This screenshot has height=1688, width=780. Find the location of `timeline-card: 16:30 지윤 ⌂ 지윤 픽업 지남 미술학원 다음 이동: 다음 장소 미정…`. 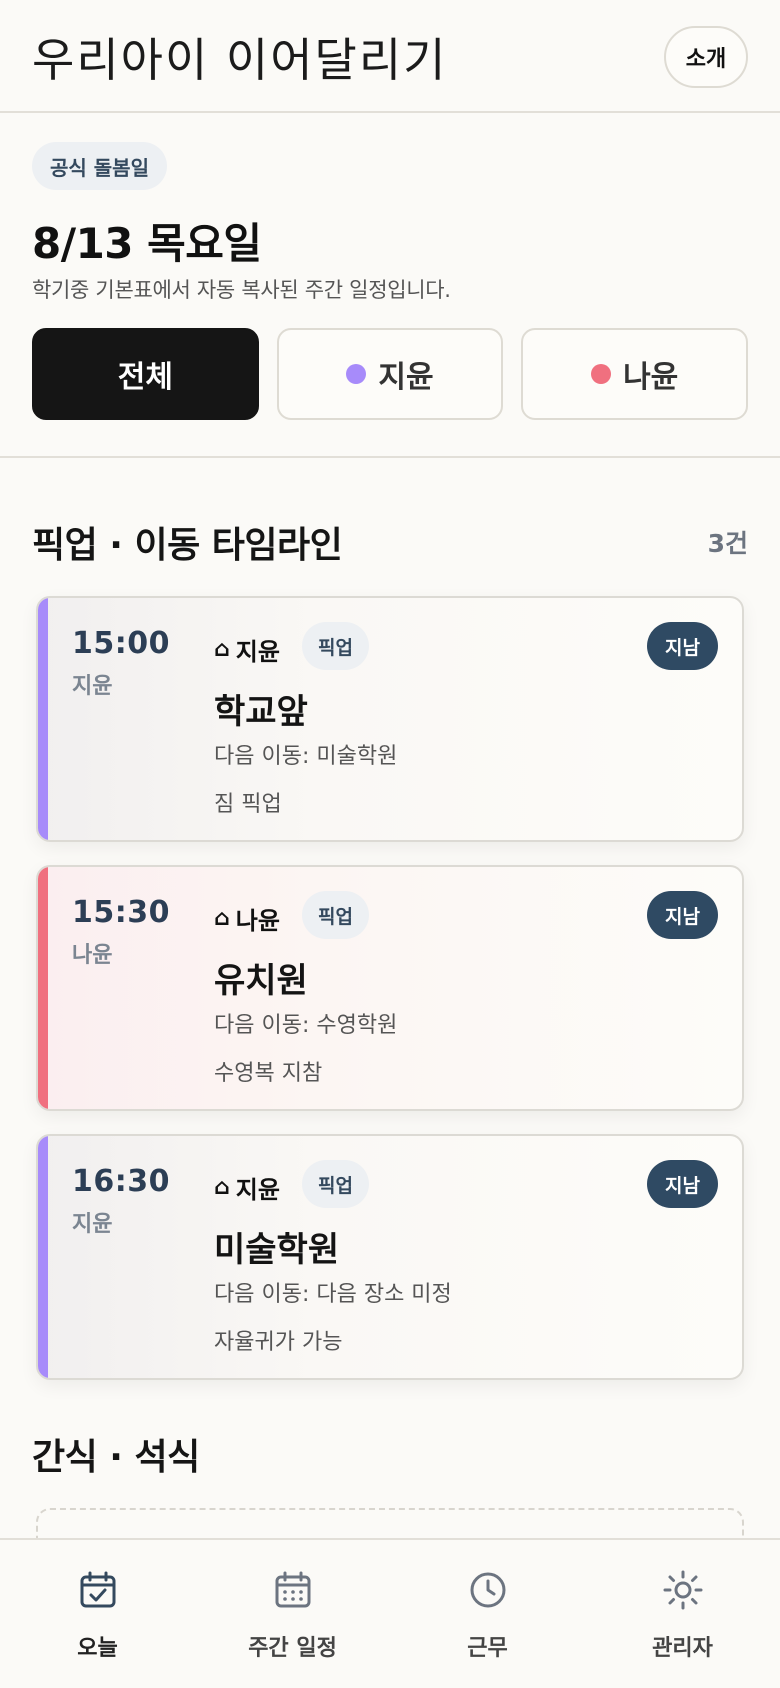

timeline-card: 16:30 지윤 ⌂ 지윤 픽업 지남 미술학원 다음 이동: 다음 장소 미정… is located at coordinates (390, 1257).